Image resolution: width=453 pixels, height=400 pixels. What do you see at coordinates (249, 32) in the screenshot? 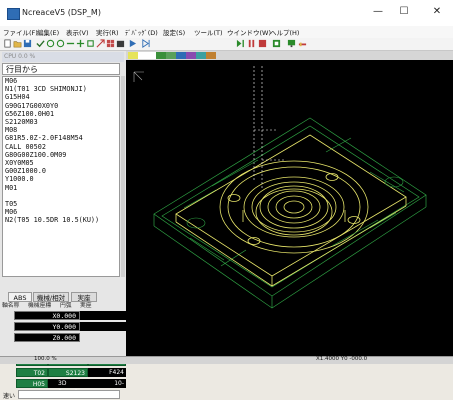
I see `menu-window: ウインドウ(W)` at bounding box center [249, 32].